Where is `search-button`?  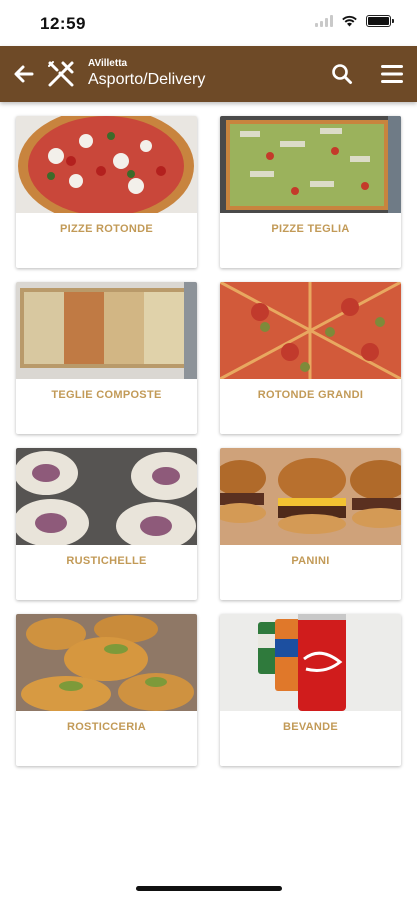 search-button is located at coordinates (342, 74).